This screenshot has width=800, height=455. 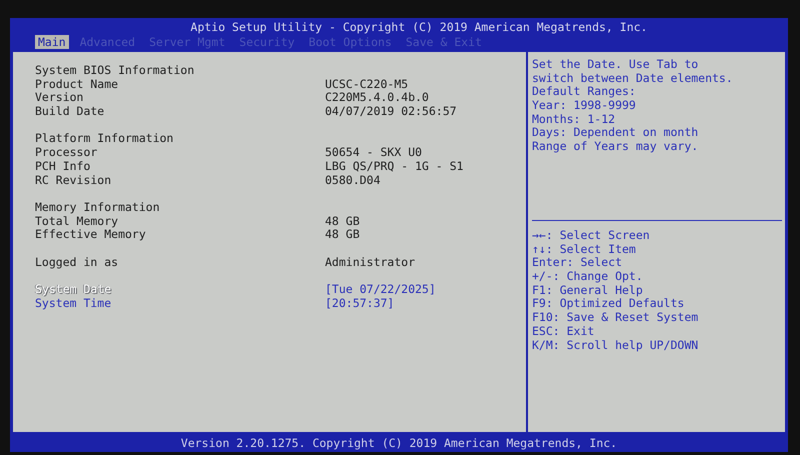 What do you see at coordinates (63, 167) in the screenshot?
I see `info-label: PCH Info` at bounding box center [63, 167].